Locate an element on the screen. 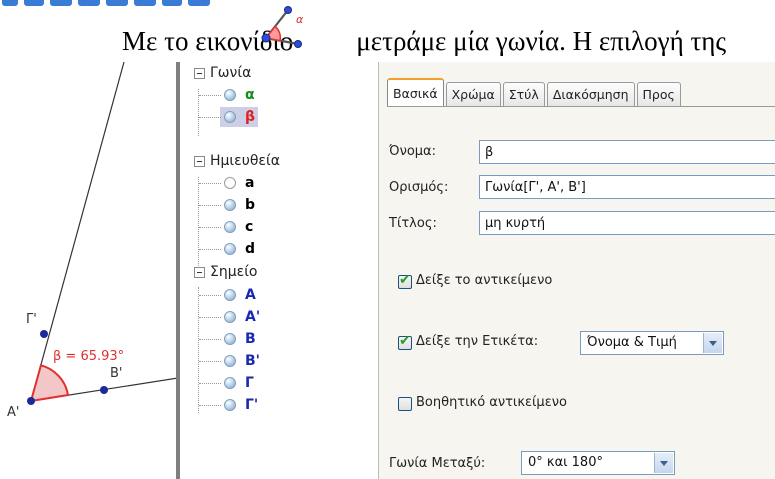 The image size is (775, 479). item-label: c is located at coordinates (249, 227).